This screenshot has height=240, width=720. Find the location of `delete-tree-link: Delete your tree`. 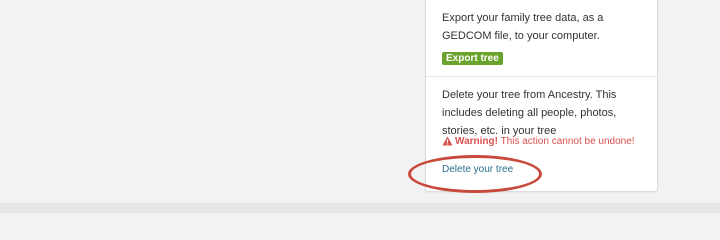

delete-tree-link: Delete your tree is located at coordinates (477, 170).